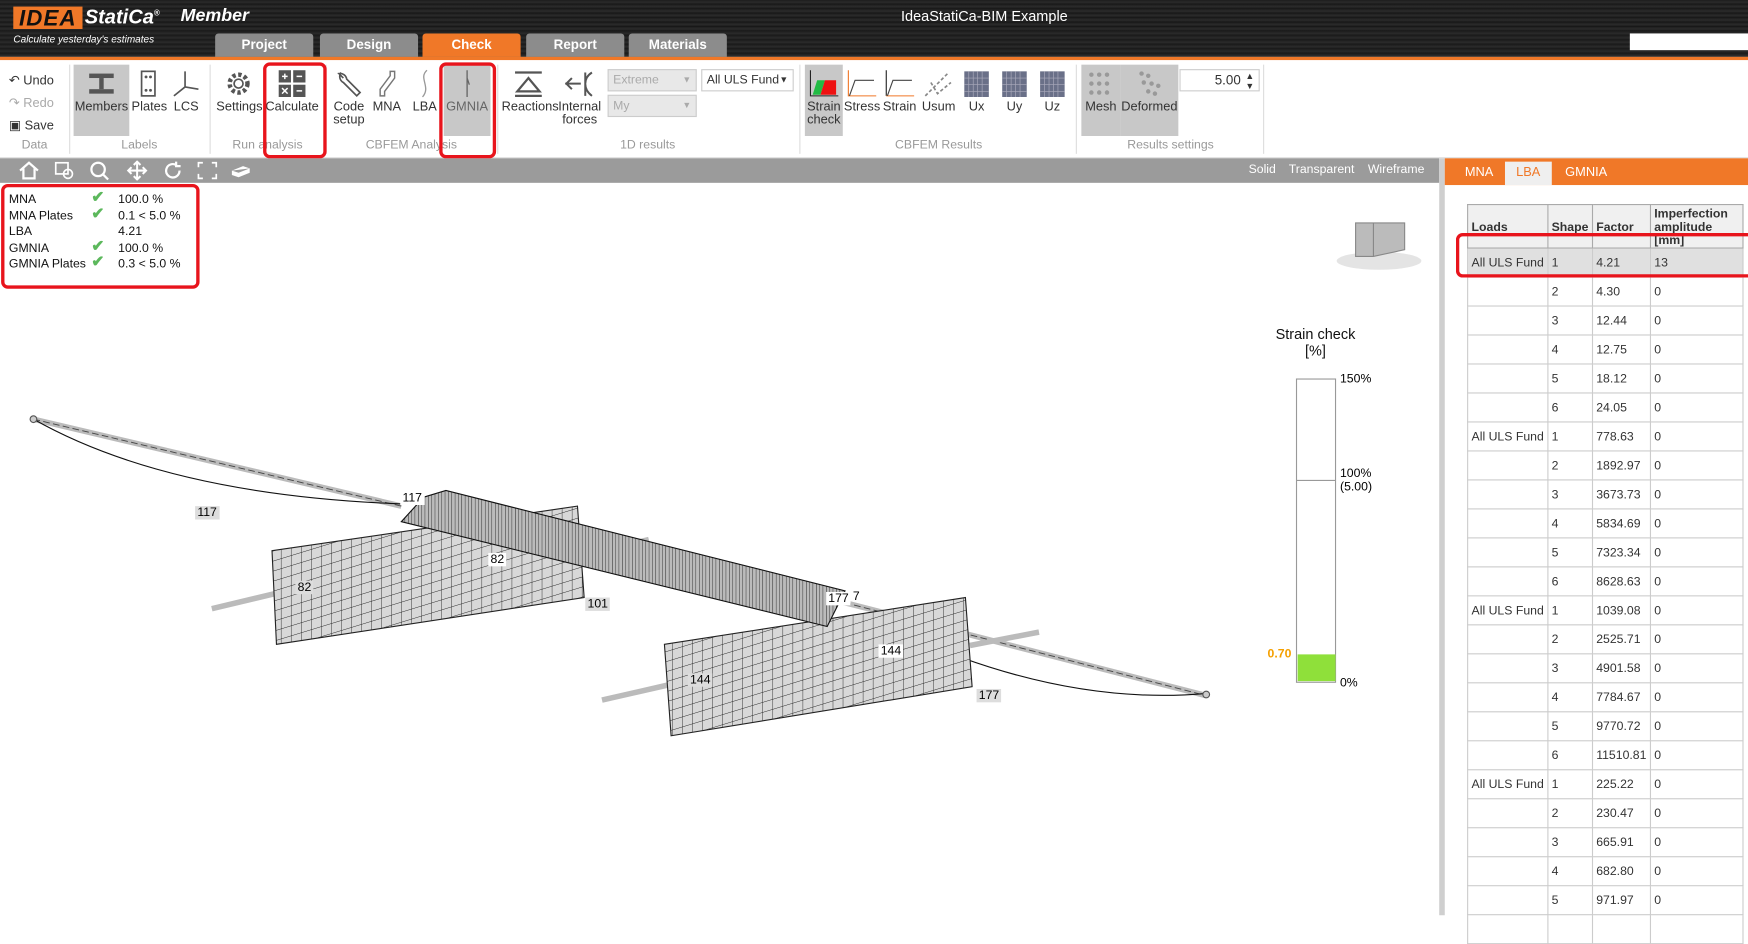 This screenshot has height=944, width=1748. Describe the element at coordinates (1322, 169) in the screenshot. I see `view-mode-transparent: Transparent` at that location.